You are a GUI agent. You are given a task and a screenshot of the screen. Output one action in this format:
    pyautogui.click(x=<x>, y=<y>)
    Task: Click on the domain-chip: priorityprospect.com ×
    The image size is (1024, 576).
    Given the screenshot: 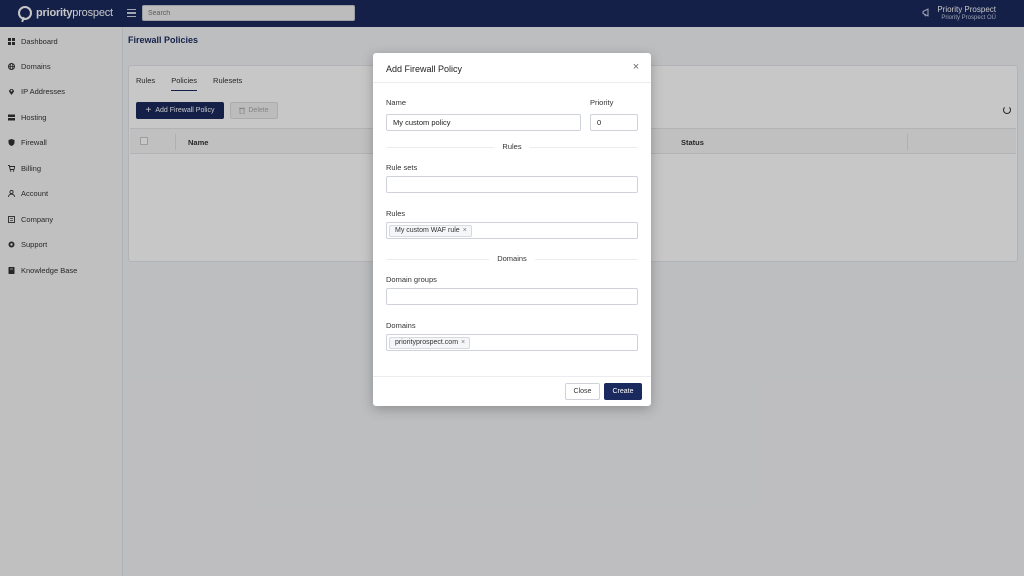 What is the action you would take?
    pyautogui.click(x=430, y=342)
    